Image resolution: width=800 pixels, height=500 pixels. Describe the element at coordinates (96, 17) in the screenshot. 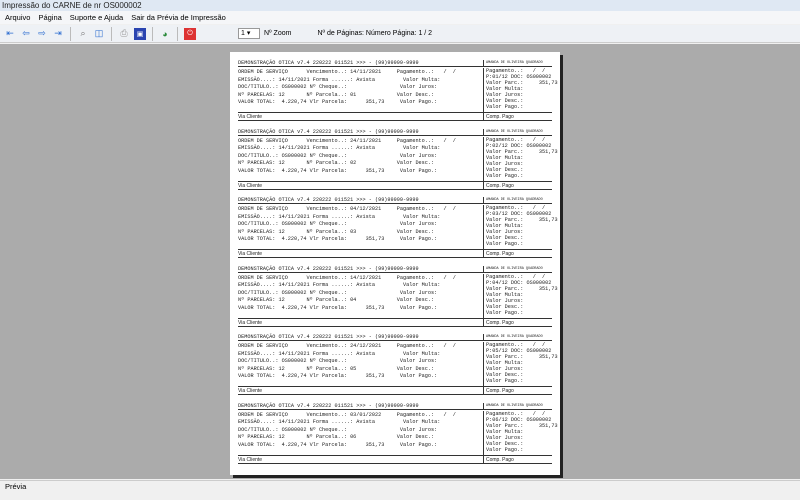

I see `menu-suporte: Suporte e Ajuda` at that location.